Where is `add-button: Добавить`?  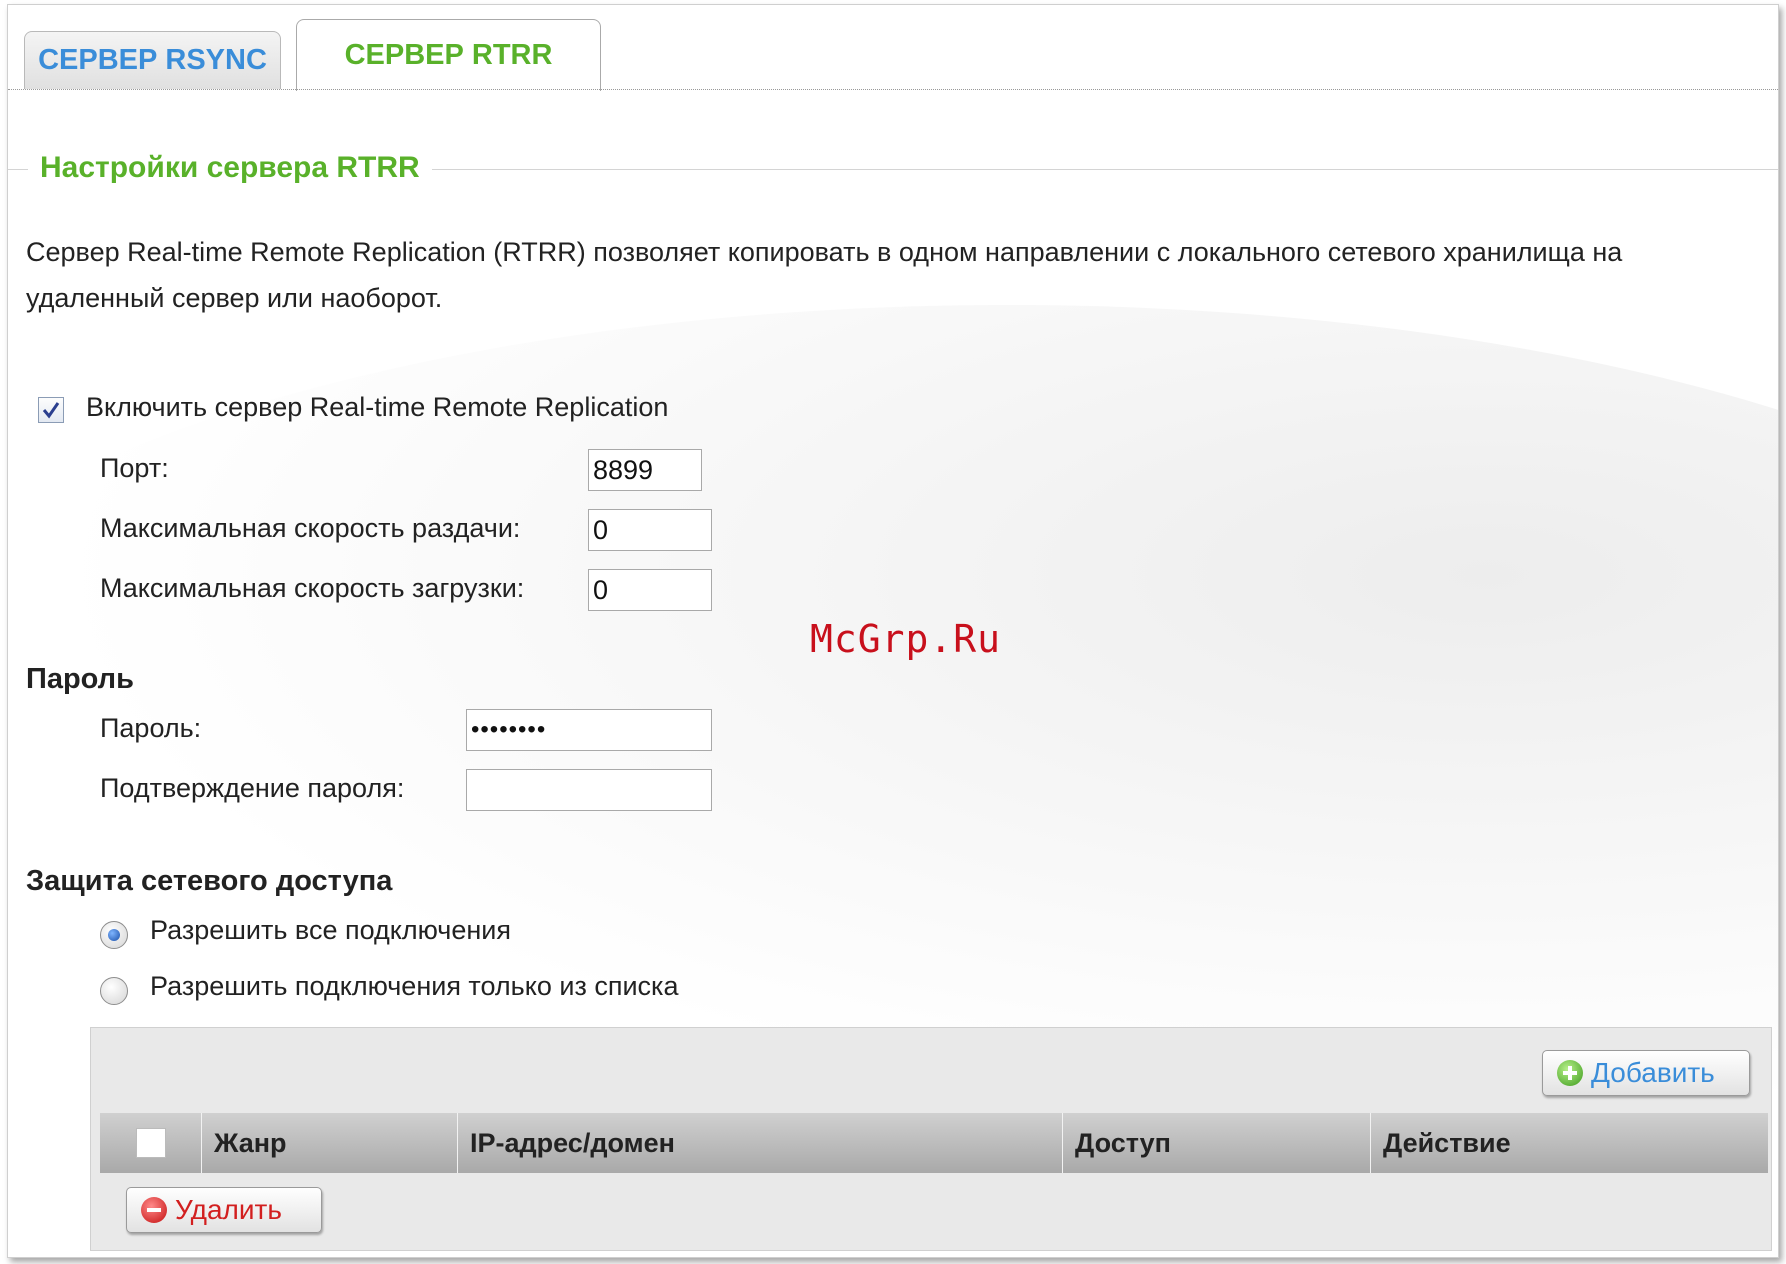 add-button: Добавить is located at coordinates (1646, 1073).